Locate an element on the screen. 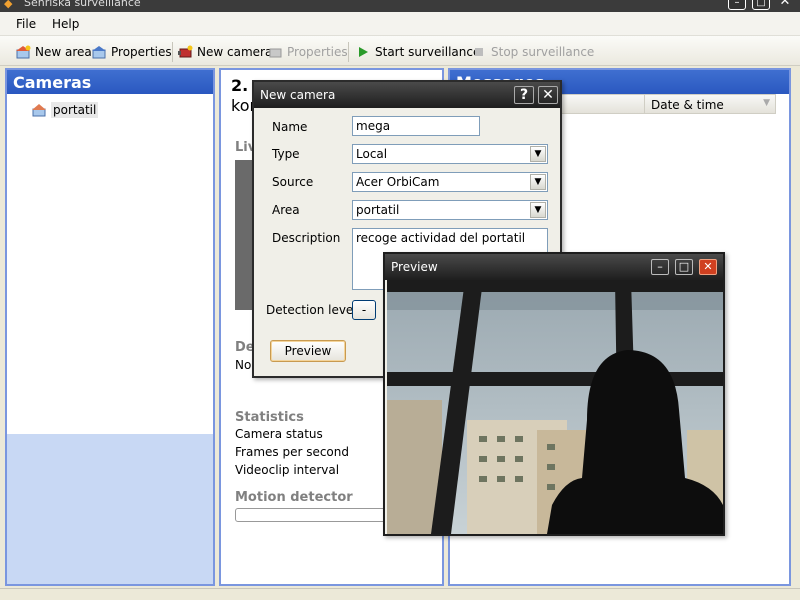  new-area-icon is located at coordinates (23, 52).